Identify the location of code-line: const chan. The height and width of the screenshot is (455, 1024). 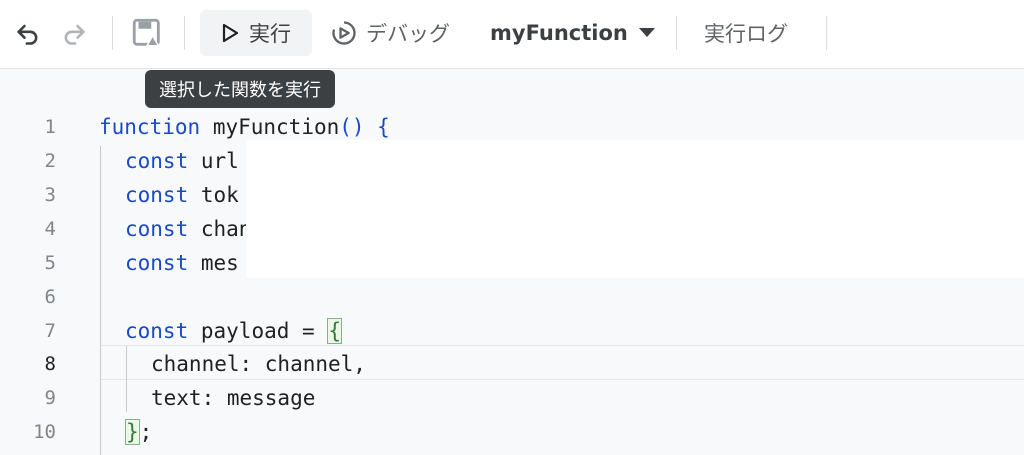
(188, 229).